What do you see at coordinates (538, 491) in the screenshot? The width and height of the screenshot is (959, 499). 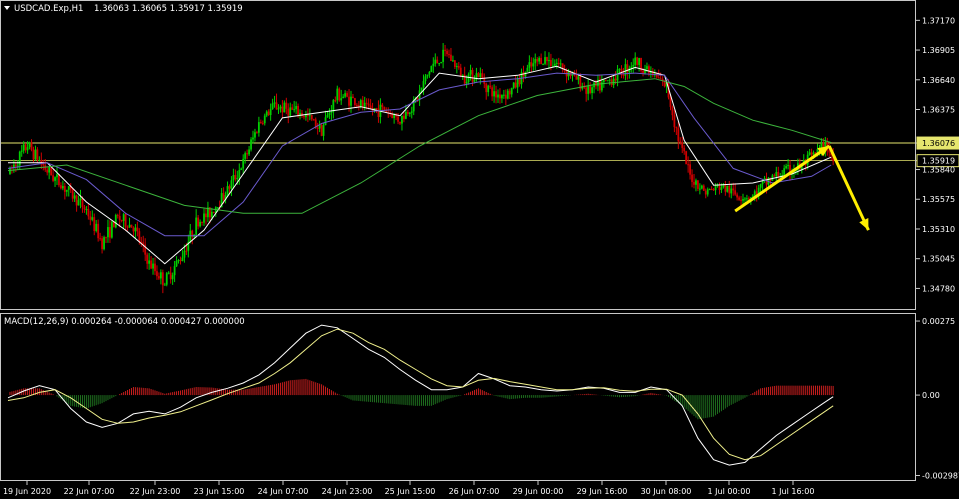 I see `time-tick-label: 29 Jun 00:00` at bounding box center [538, 491].